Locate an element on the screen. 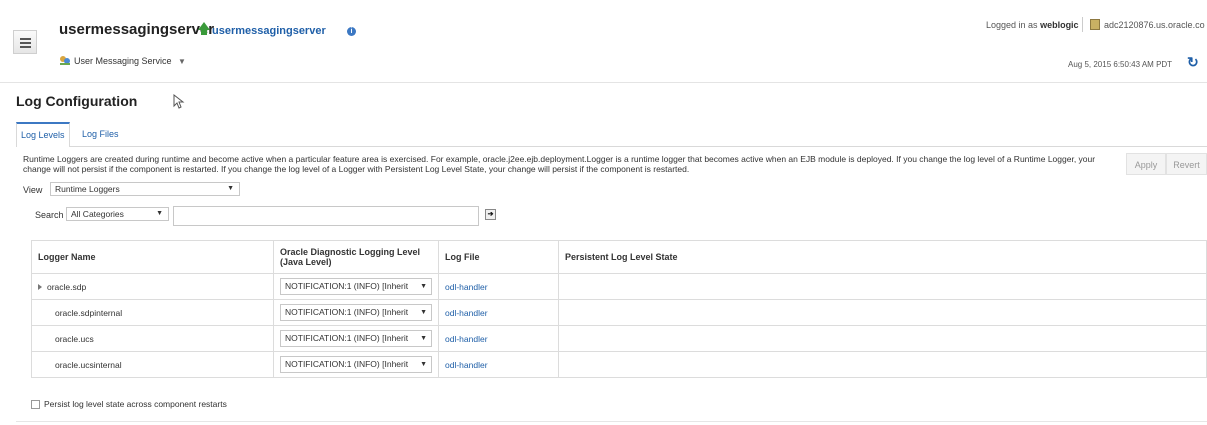 Image resolution: width=1207 pixels, height=425 pixels. navigator-menu-button is located at coordinates (25, 42).